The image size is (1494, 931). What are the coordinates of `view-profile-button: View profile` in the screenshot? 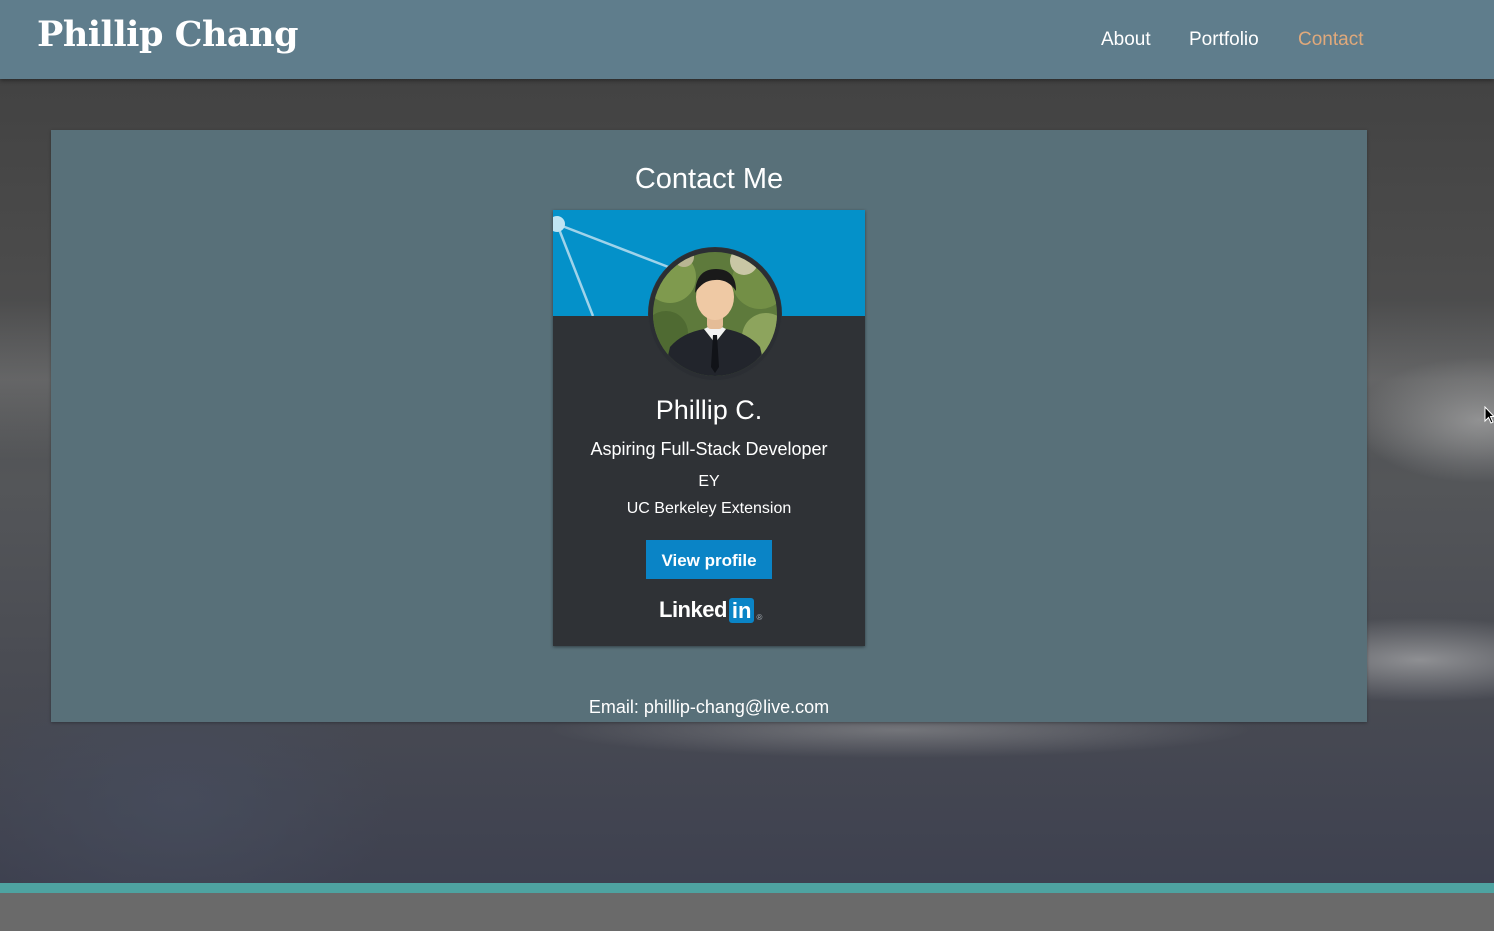 It's located at (709, 559).